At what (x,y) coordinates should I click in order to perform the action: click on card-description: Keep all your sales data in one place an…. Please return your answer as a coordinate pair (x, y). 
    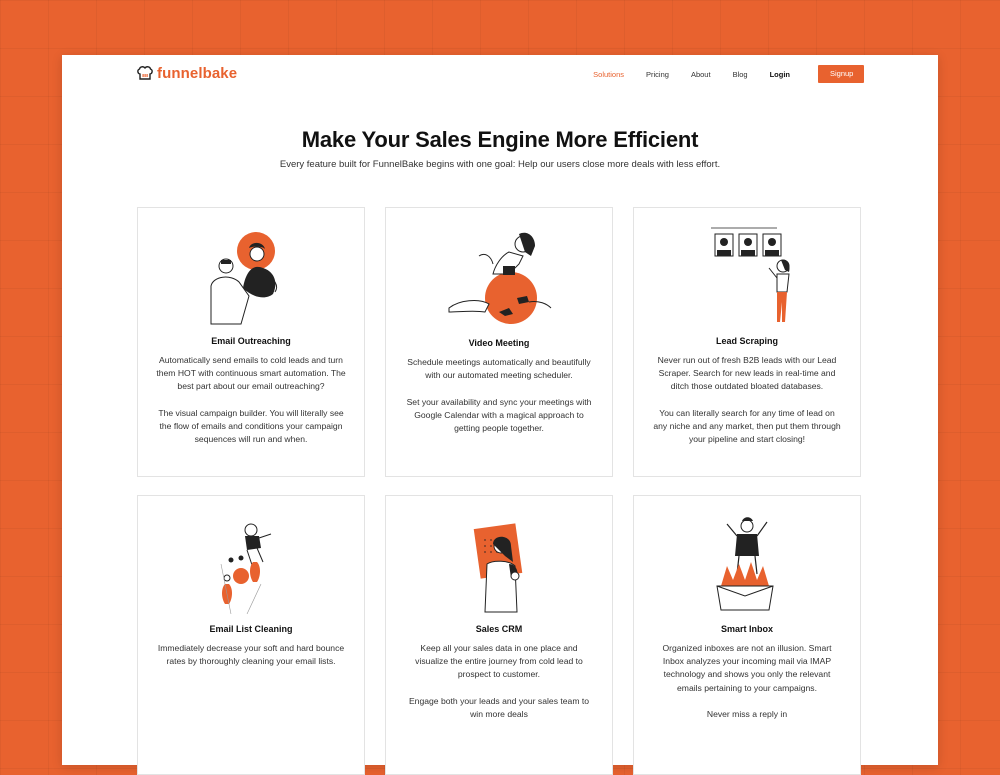
    Looking at the image, I should click on (499, 681).